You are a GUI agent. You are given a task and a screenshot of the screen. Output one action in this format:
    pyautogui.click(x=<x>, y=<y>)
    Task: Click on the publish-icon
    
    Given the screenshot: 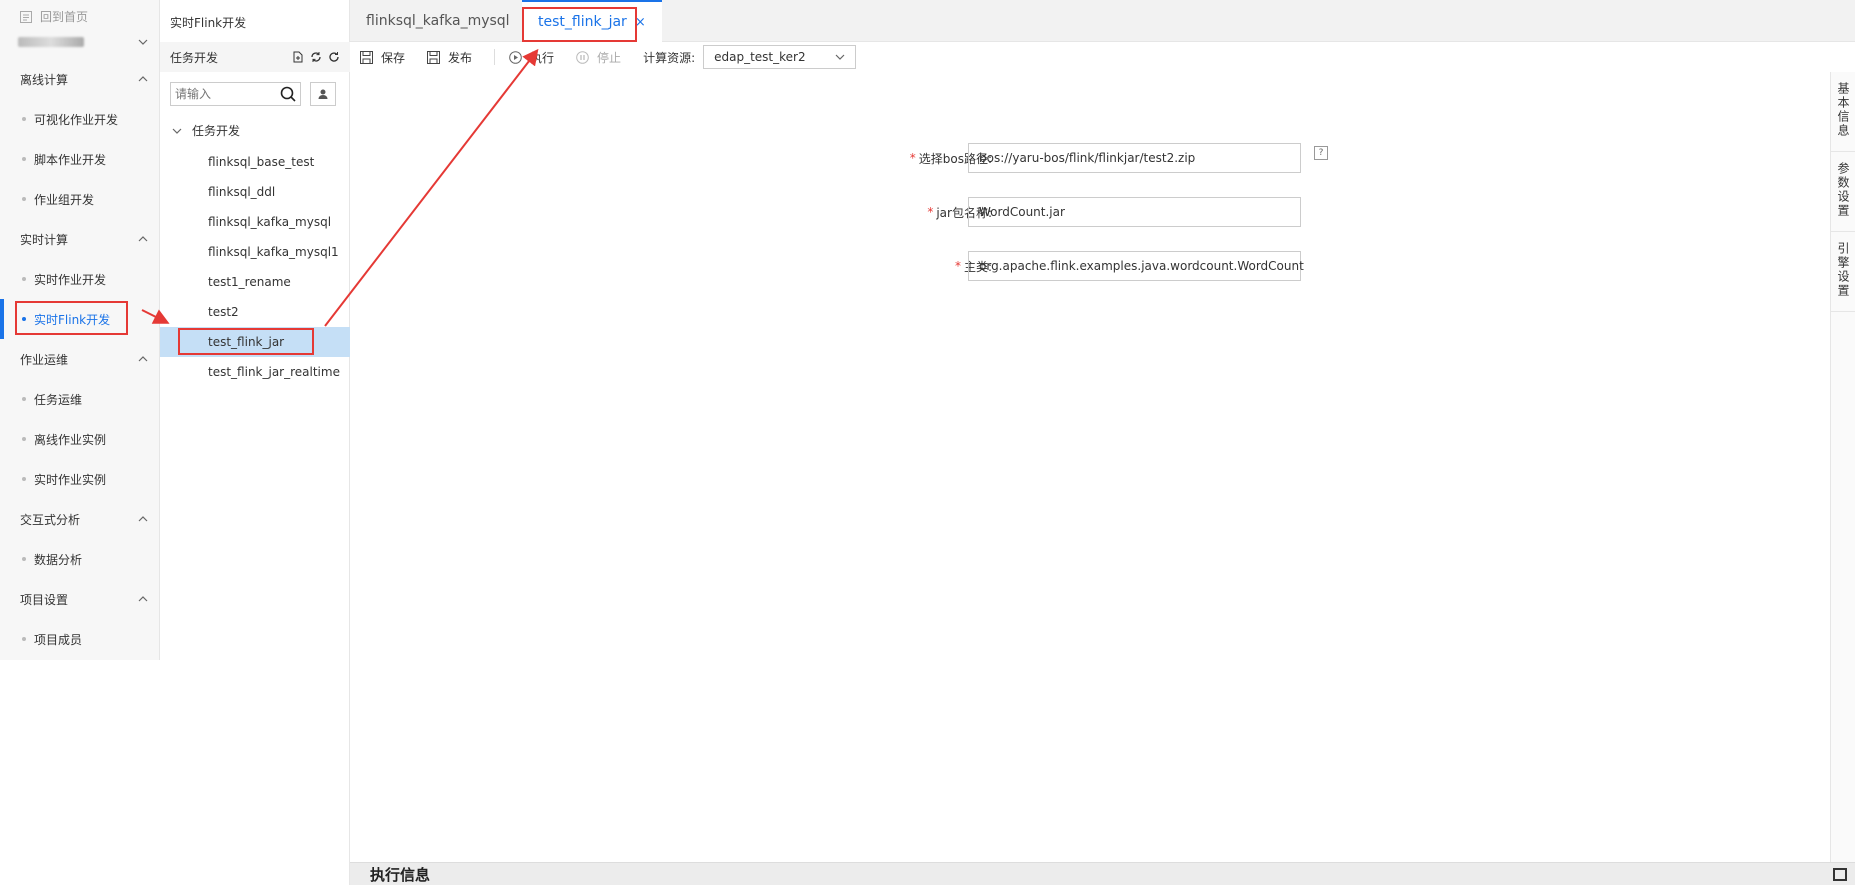 What is the action you would take?
    pyautogui.click(x=434, y=57)
    